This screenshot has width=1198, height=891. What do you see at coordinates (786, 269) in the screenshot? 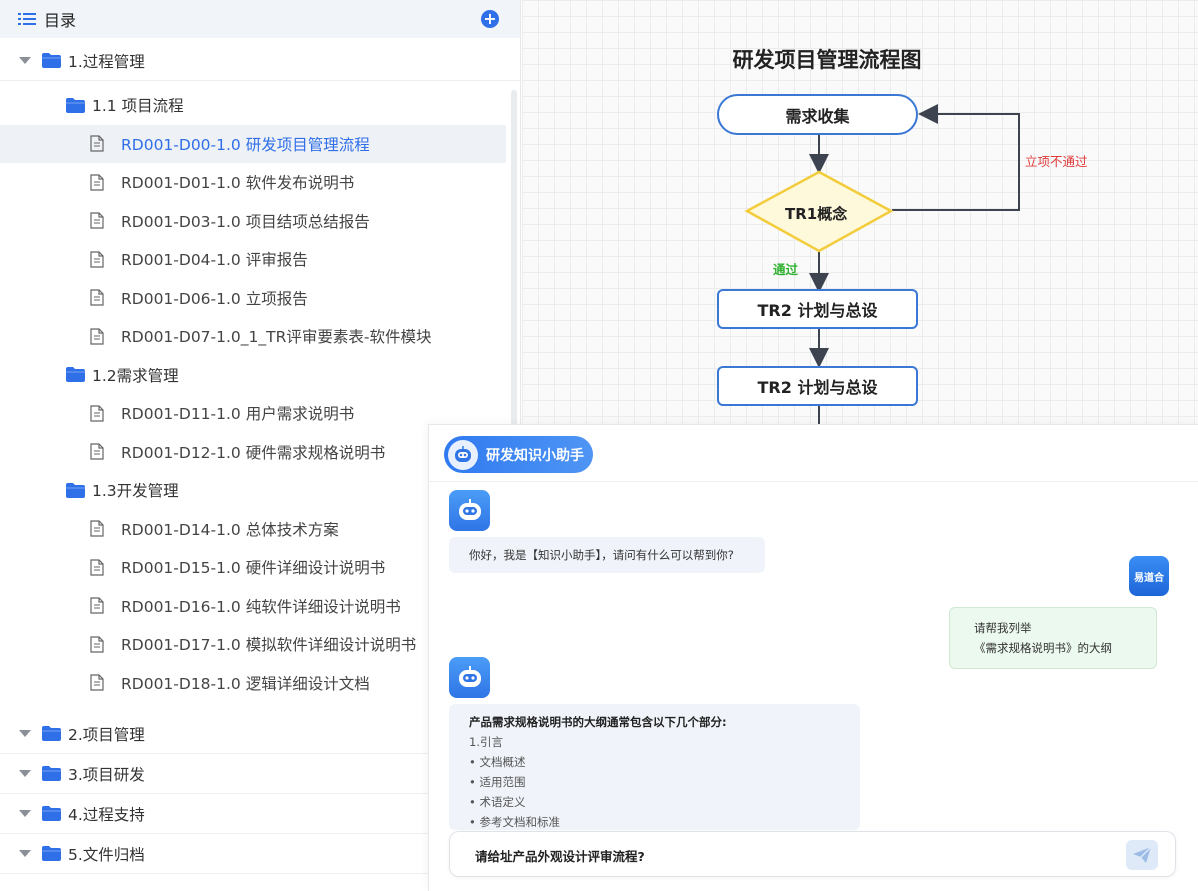
I see `edge-label-pass: 通过` at bounding box center [786, 269].